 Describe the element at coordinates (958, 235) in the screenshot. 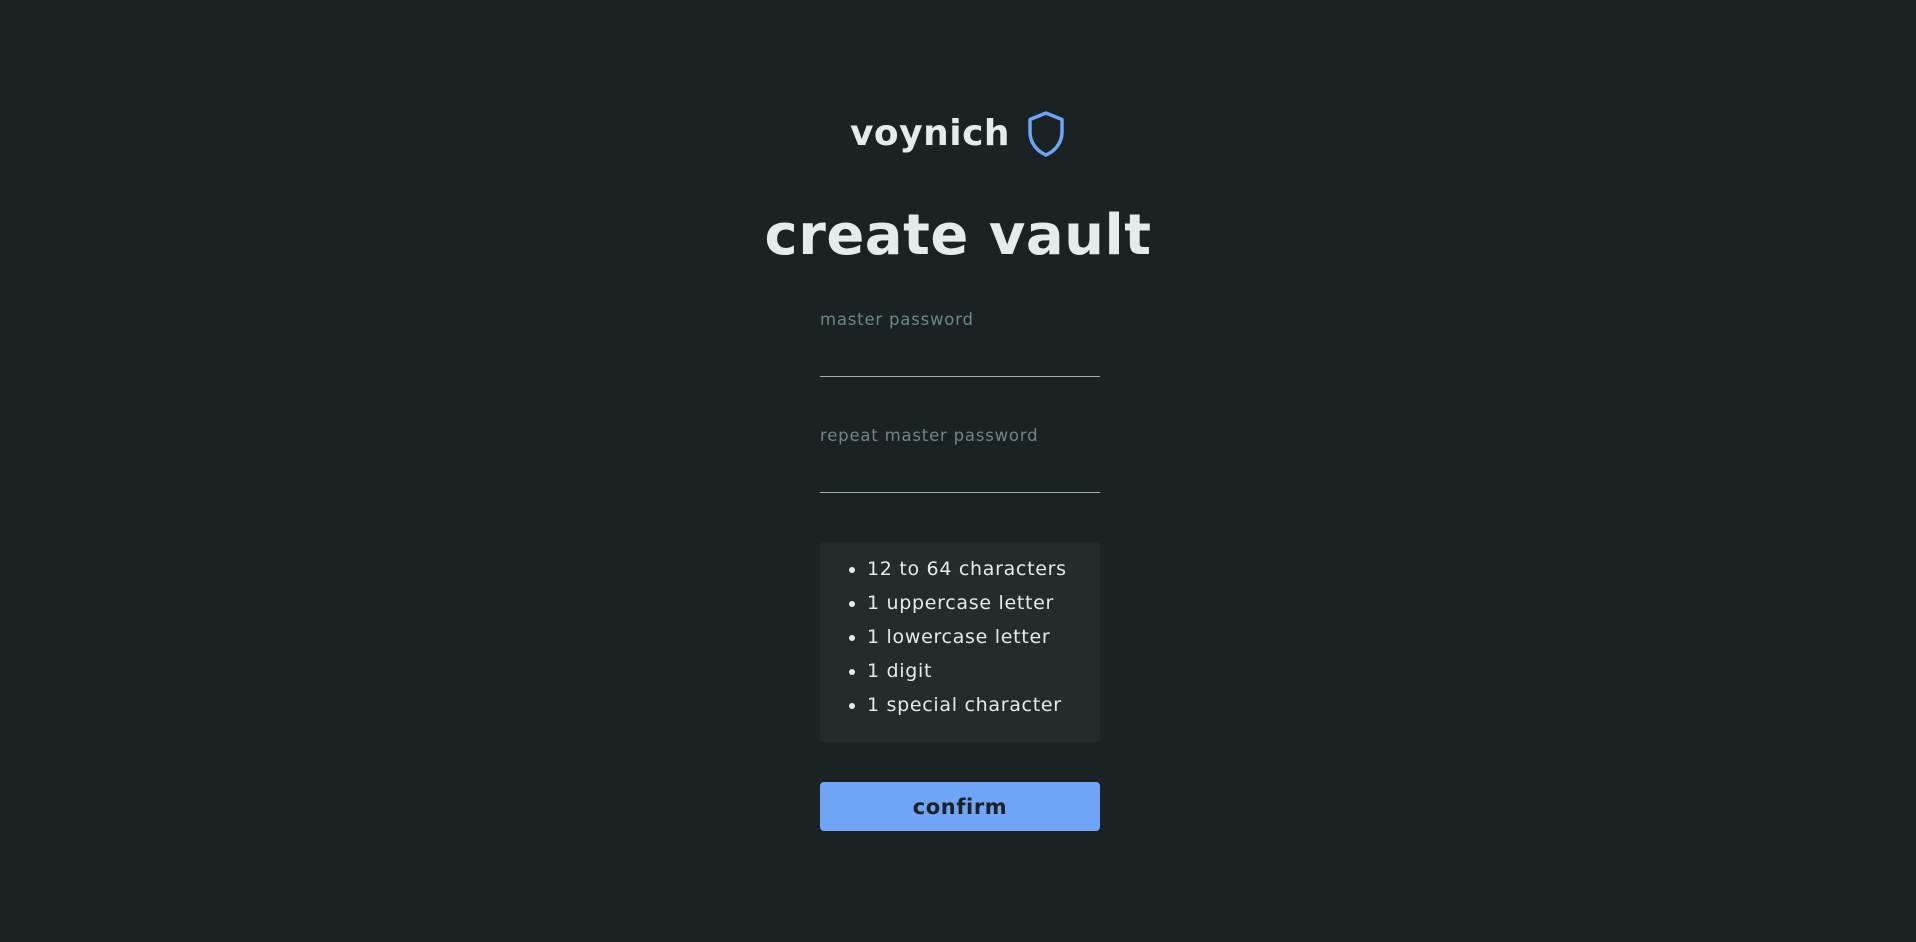

I see `page-title: create vault` at that location.